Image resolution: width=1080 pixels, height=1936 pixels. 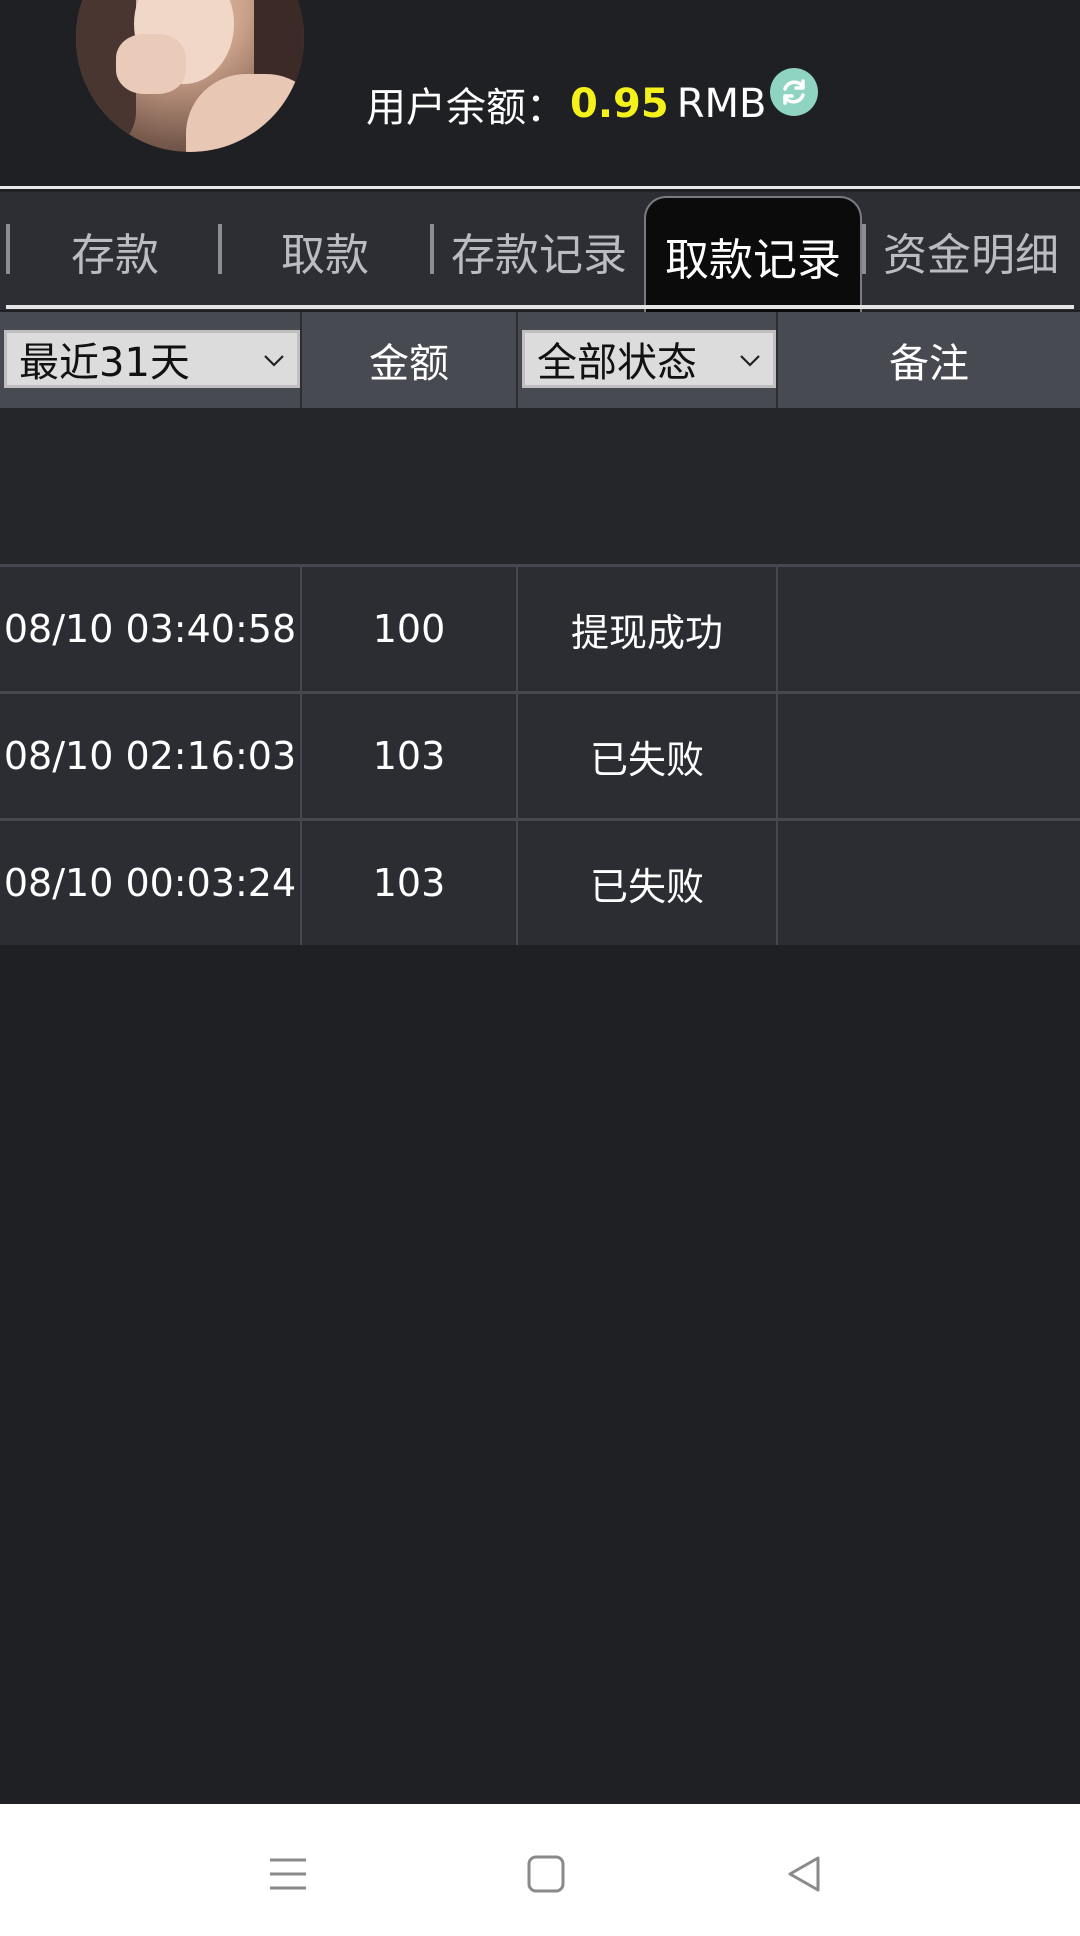 I want to click on balance-label: 用户余额：, so click(x=466, y=108).